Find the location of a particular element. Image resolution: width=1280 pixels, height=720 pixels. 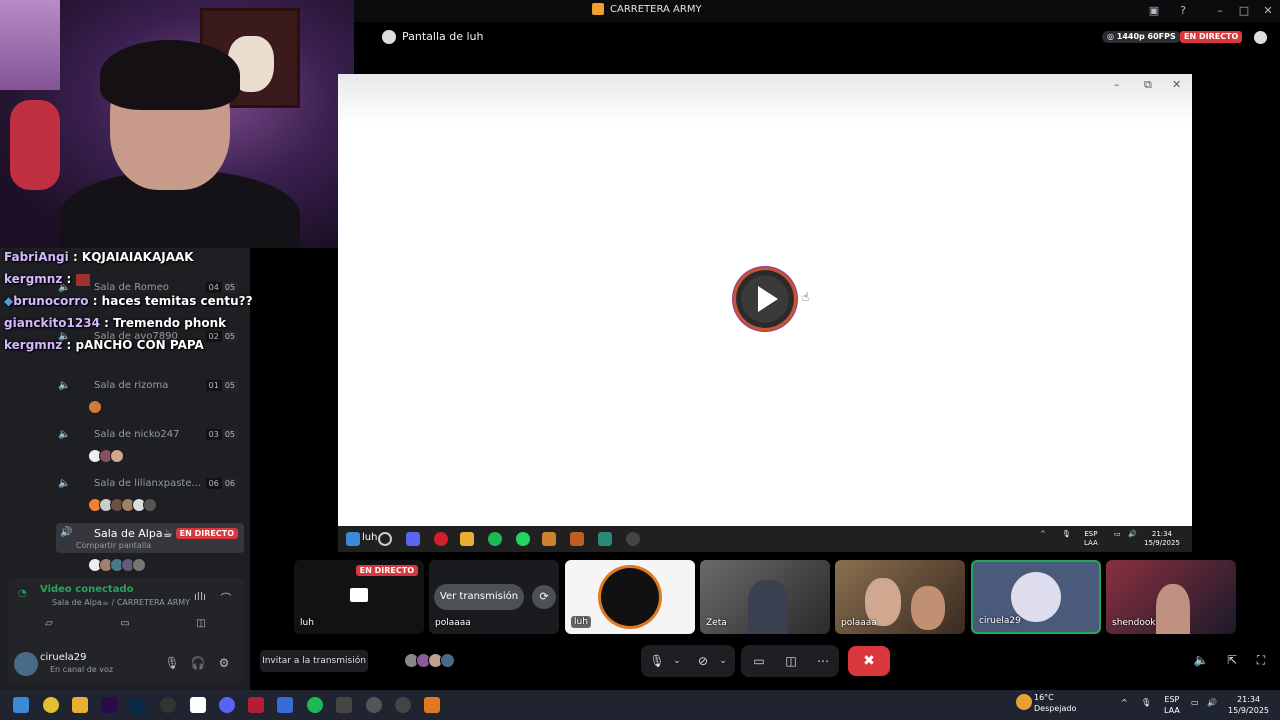

reconnect-icon: ⟳ is located at coordinates (544, 597).